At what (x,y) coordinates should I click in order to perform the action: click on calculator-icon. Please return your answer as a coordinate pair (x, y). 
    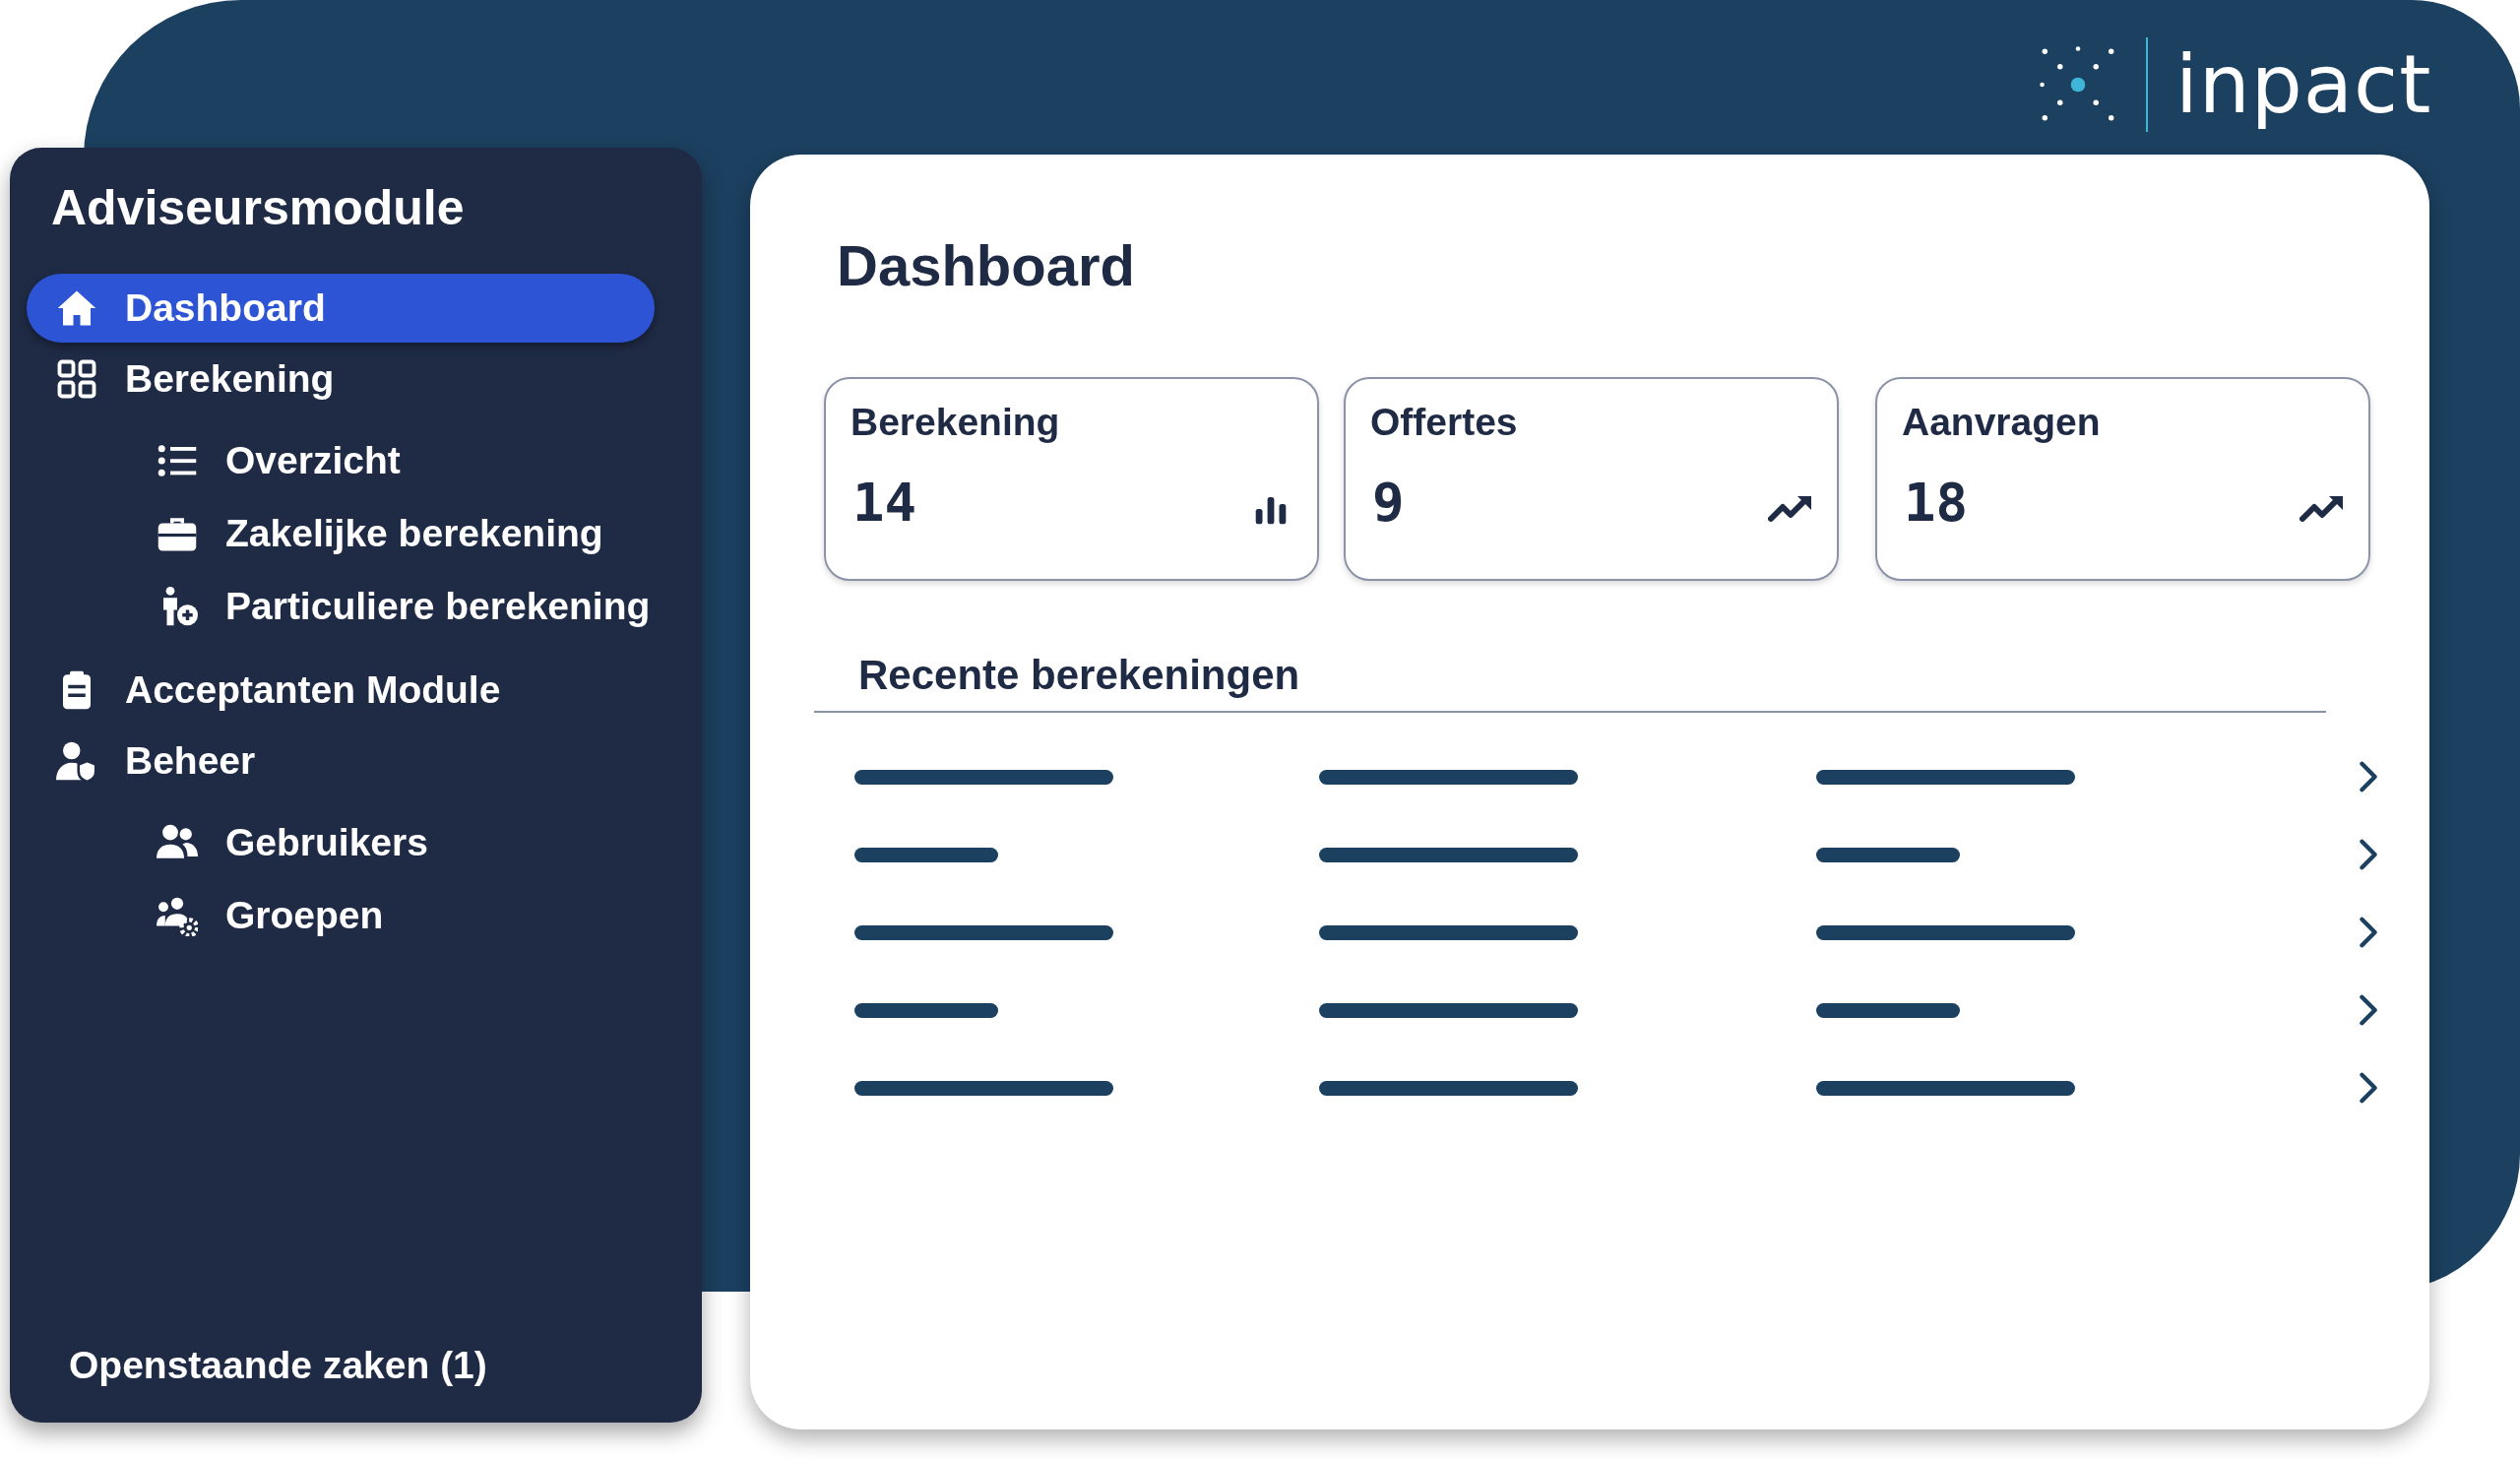
    Looking at the image, I should click on (76, 379).